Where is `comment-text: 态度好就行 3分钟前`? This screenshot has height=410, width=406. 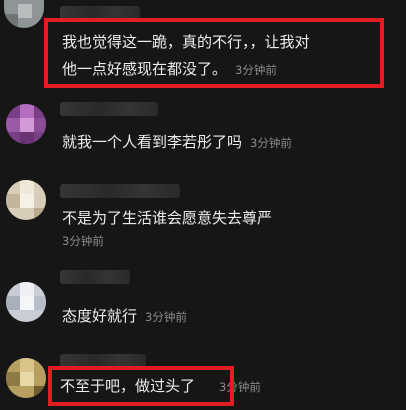
comment-text: 态度好就行 3分钟前 is located at coordinates (124, 316).